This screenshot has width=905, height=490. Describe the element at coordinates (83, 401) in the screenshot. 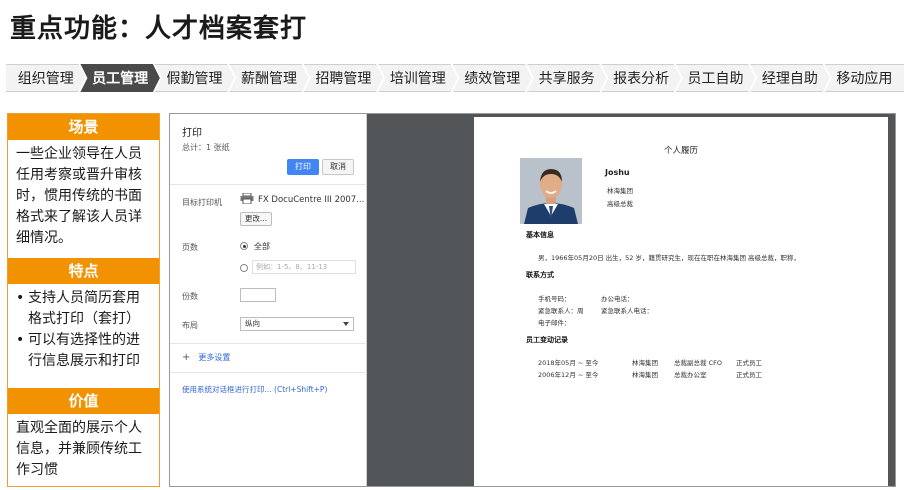

I see `value-heading: 价值` at that location.